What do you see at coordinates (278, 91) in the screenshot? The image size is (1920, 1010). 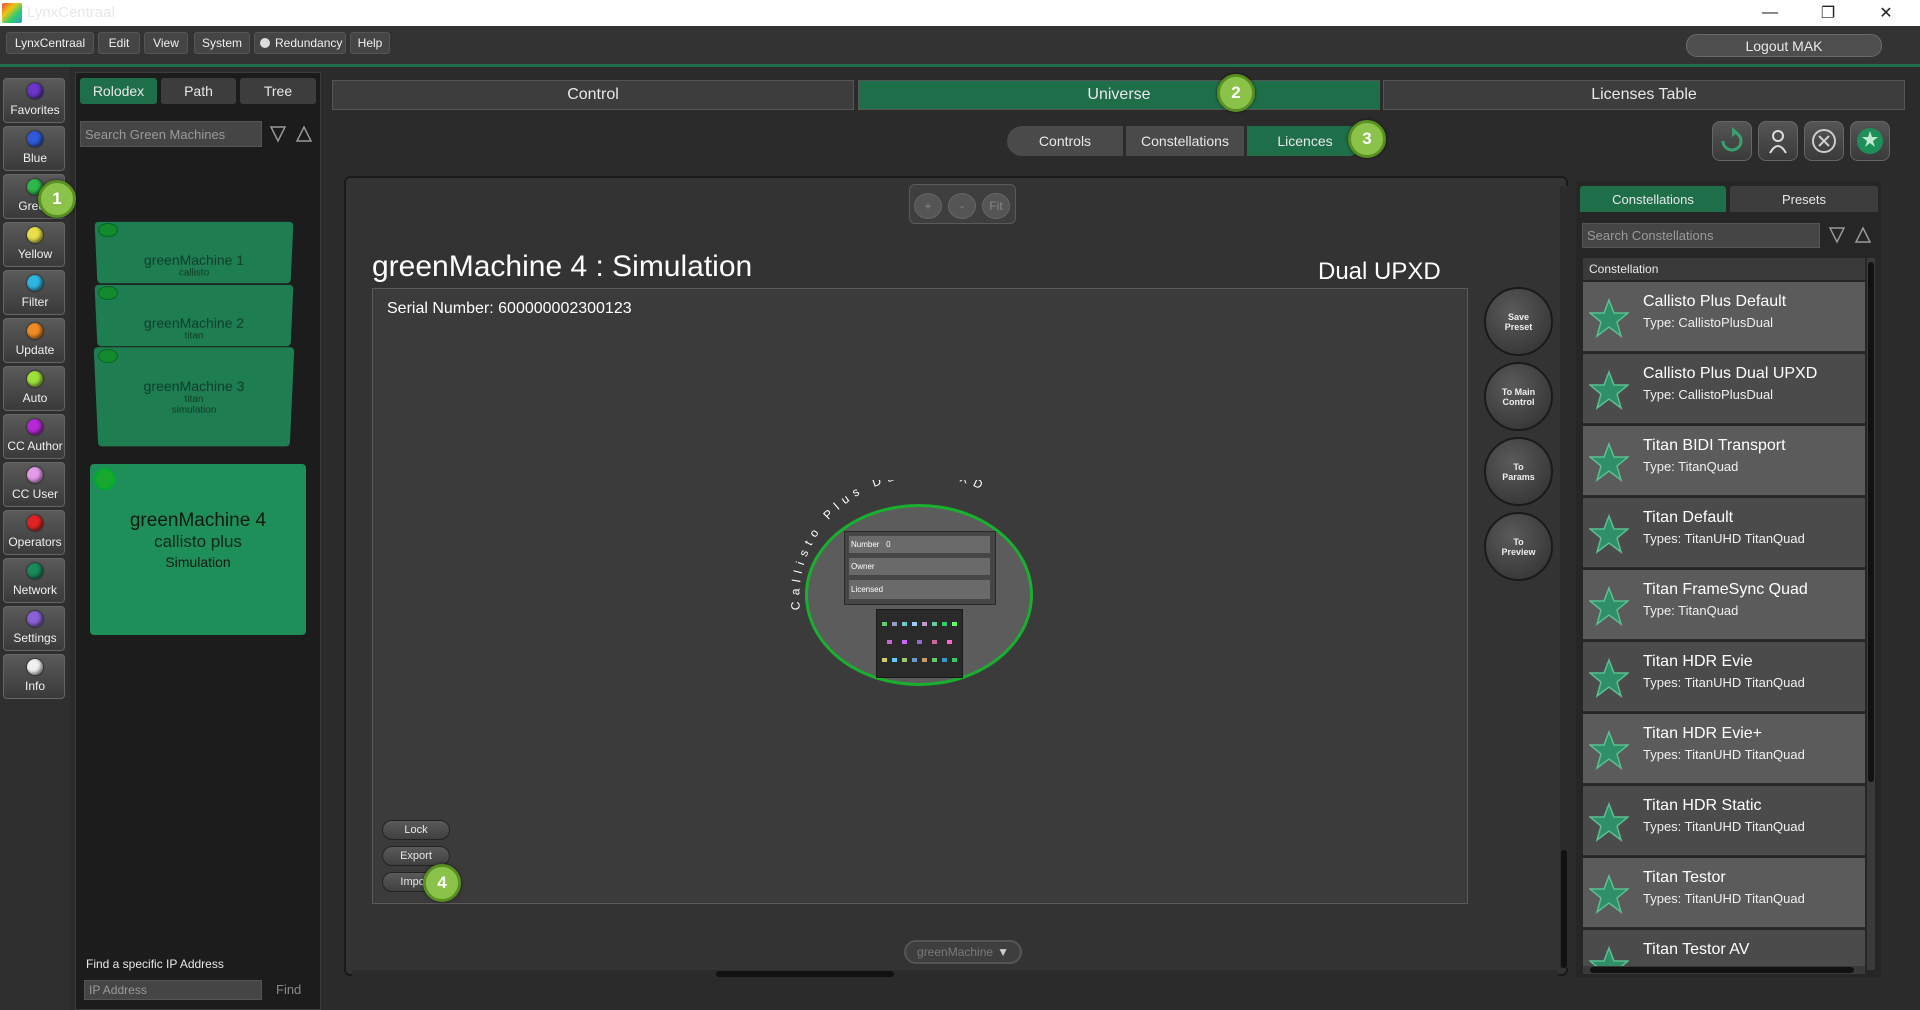 I see `tab-tree: Tree` at bounding box center [278, 91].